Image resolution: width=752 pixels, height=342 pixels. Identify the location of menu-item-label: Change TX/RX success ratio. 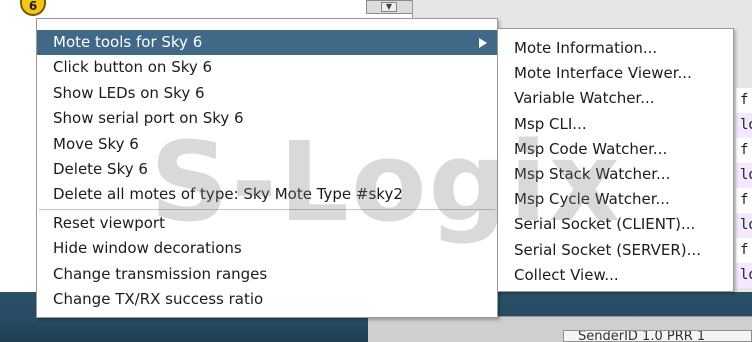
(158, 298).